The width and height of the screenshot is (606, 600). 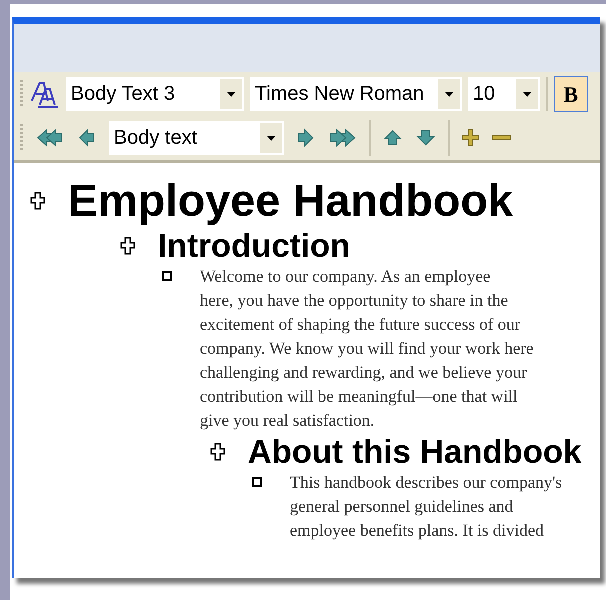 I want to click on combo-value: 10, so click(x=484, y=94).